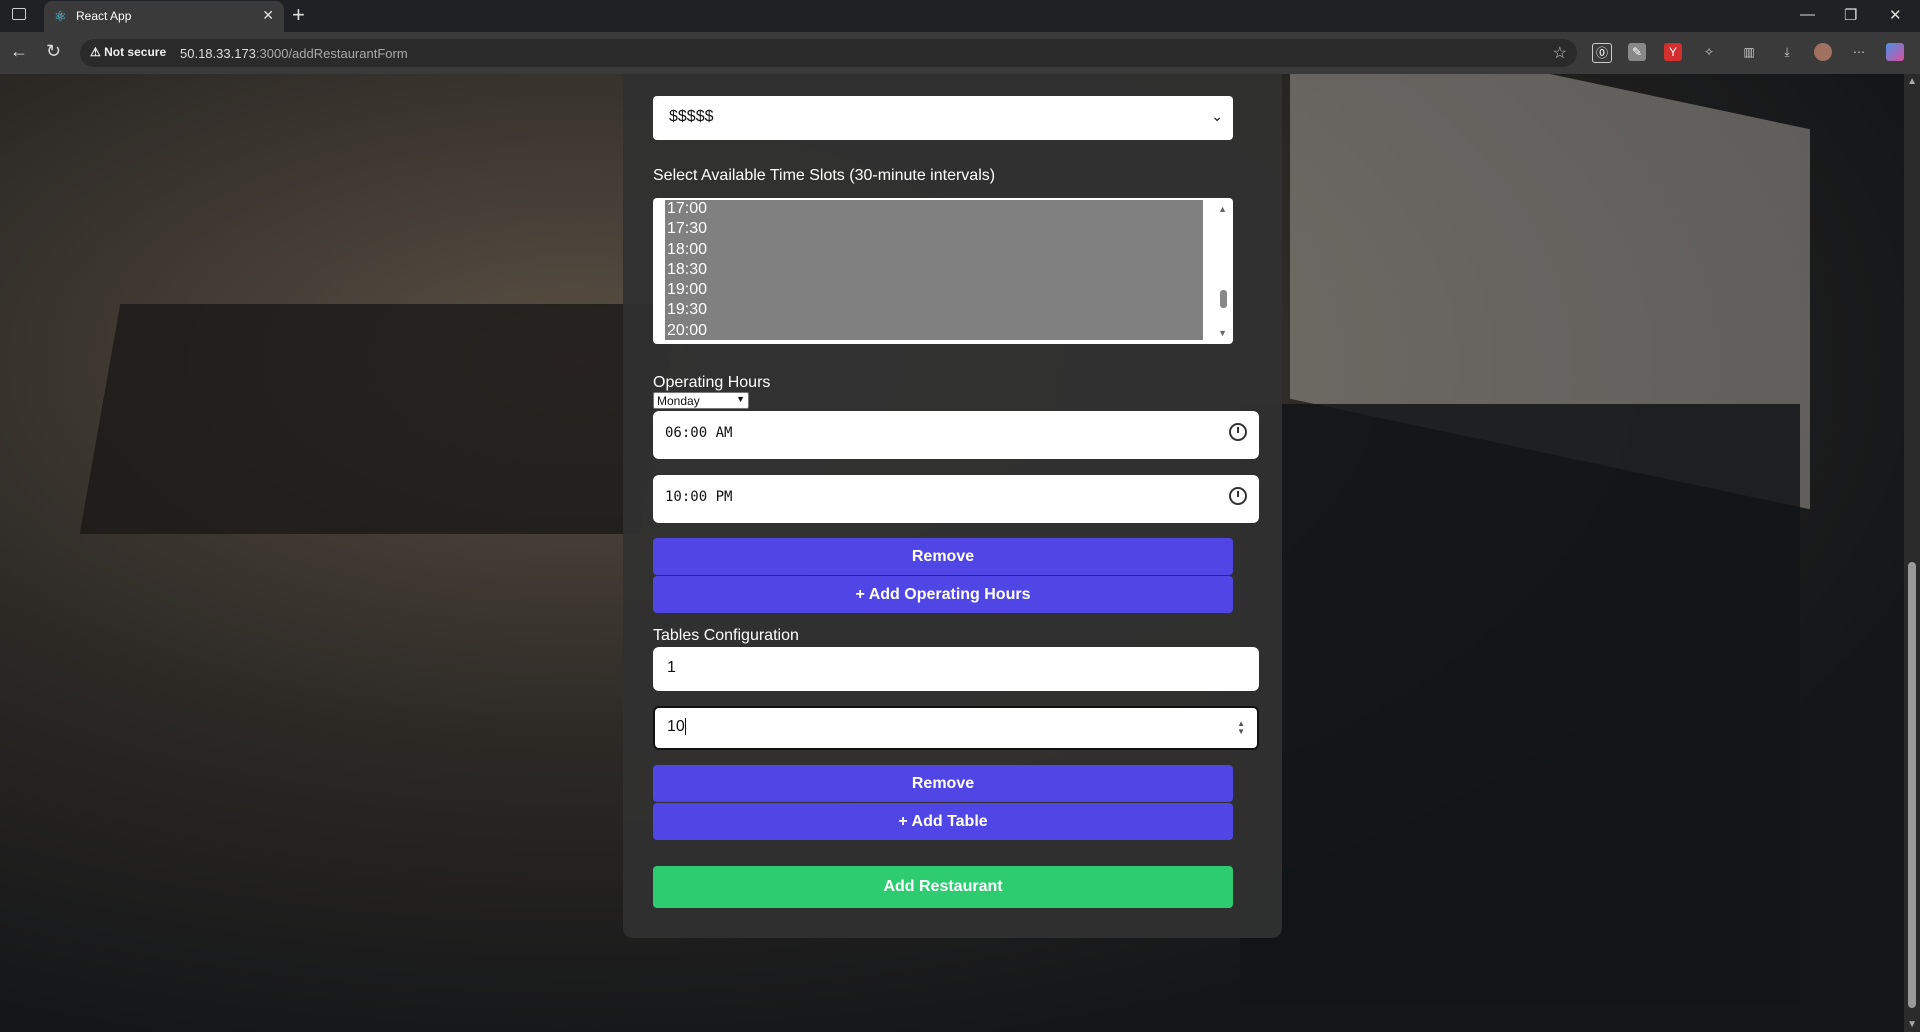 Image resolution: width=1920 pixels, height=1032 pixels. I want to click on time-slots-list: 17:00 17:30 18:00 18:30 19:00 19:30 20:00, so click(934, 270).